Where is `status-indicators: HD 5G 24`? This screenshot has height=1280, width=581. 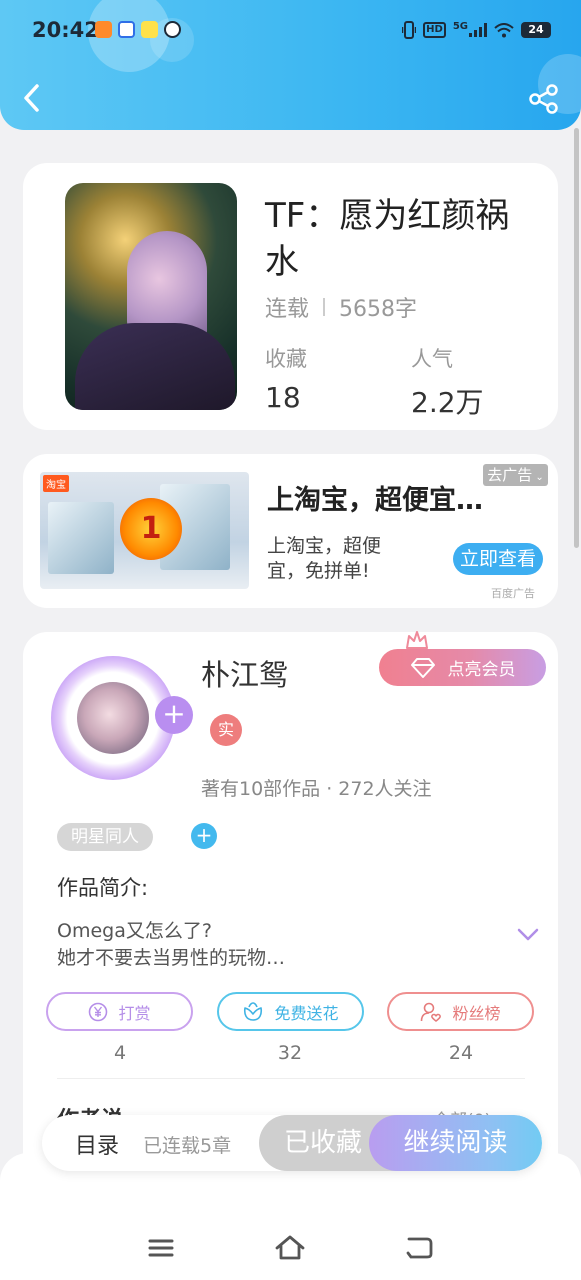
status-indicators: HD 5G 24 is located at coordinates (476, 30).